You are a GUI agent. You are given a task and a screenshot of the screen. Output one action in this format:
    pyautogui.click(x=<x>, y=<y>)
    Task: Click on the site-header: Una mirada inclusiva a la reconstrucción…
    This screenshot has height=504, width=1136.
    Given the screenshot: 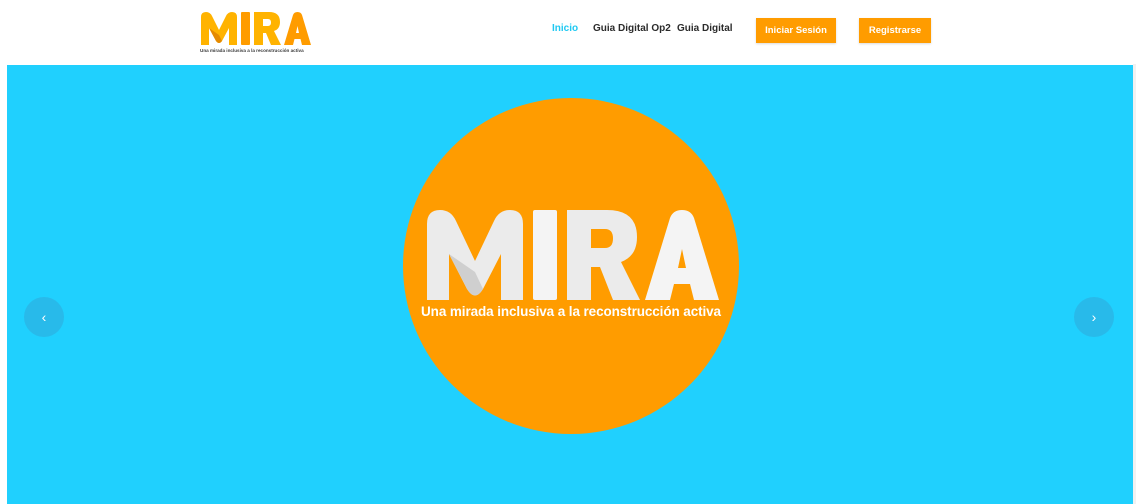 What is the action you would take?
    pyautogui.click(x=568, y=32)
    